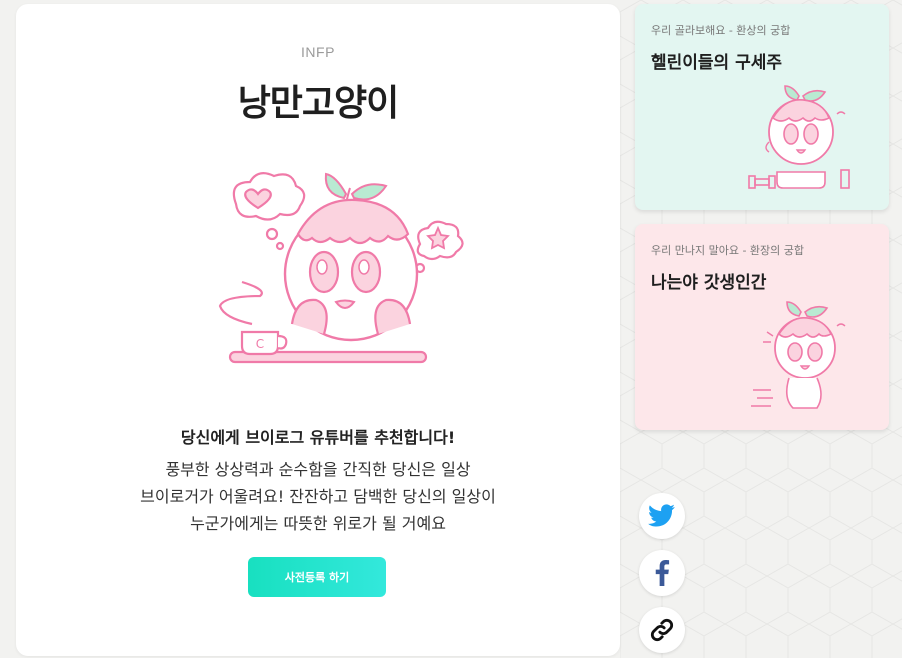  Describe the element at coordinates (318, 469) in the screenshot. I see `description-line: 풍부한 상상력과 순수함을 간직한 당신은 일상` at that location.